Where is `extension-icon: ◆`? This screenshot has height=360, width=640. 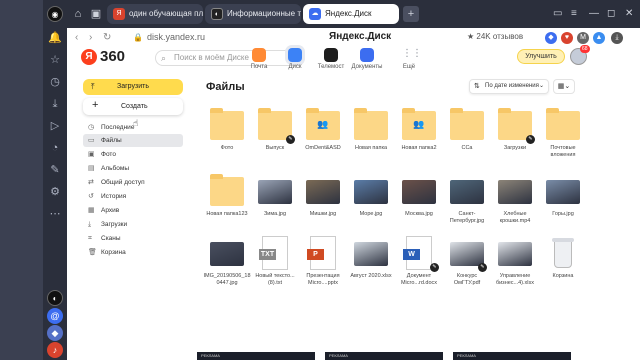 extension-icon: ◆ is located at coordinates (551, 38).